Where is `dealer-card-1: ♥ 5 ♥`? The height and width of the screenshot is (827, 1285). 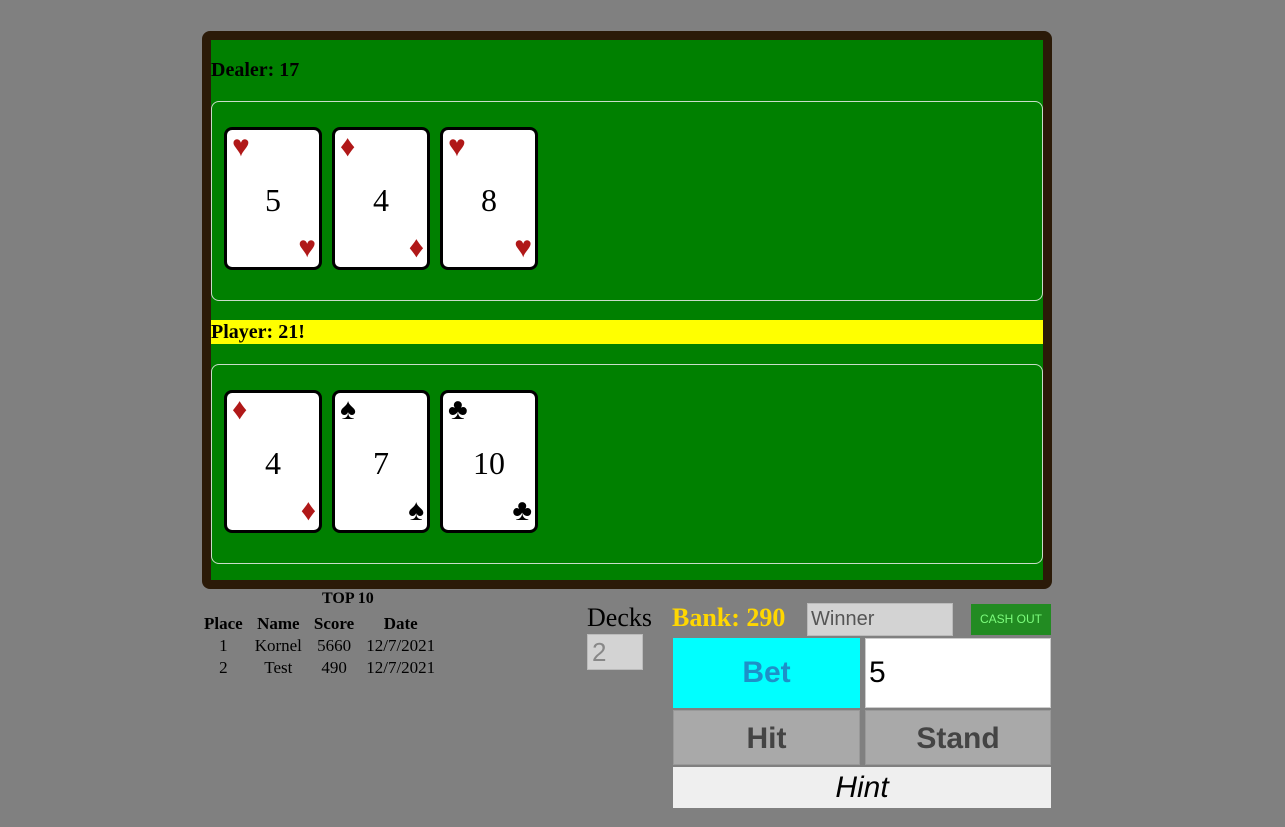
dealer-card-1: ♥ 5 ♥ is located at coordinates (273, 198).